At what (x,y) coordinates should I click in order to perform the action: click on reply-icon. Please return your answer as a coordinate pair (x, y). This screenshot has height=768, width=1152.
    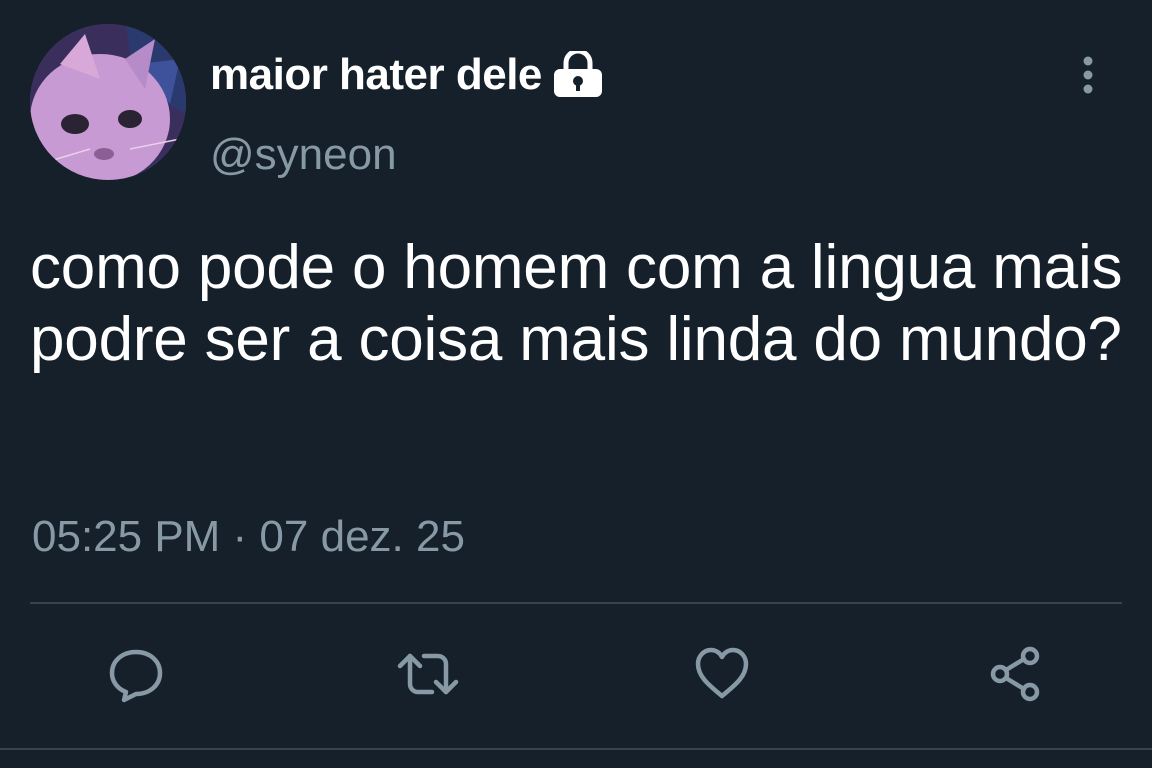
    Looking at the image, I should click on (136, 676).